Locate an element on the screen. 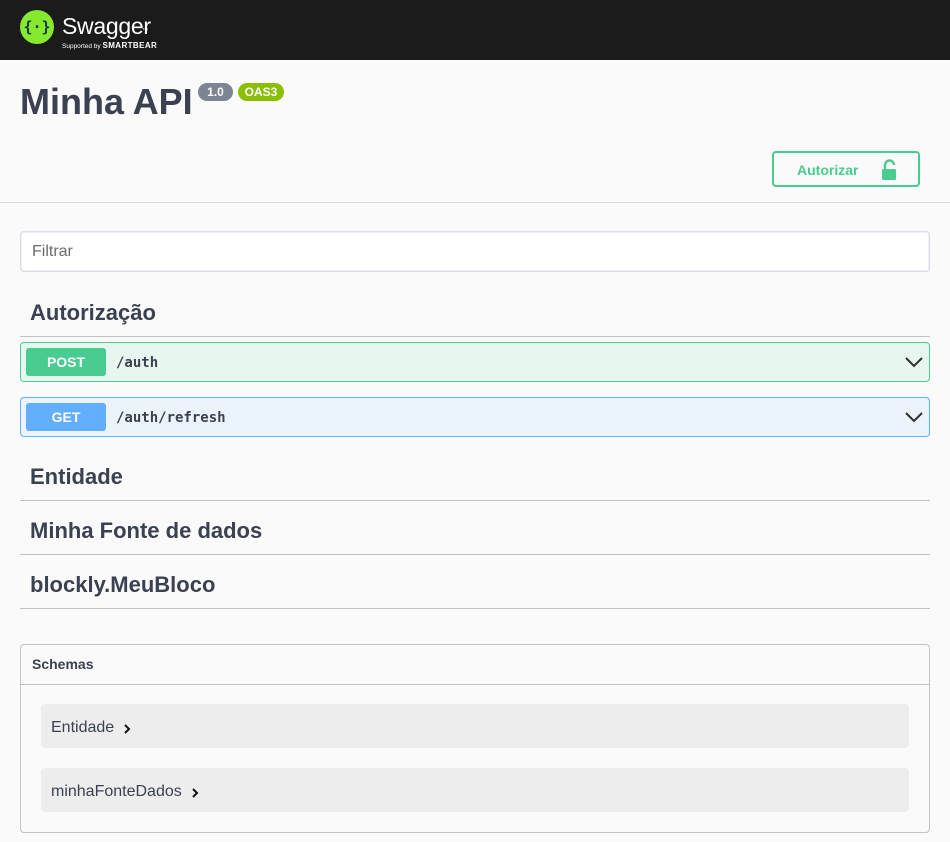 This screenshot has height=842, width=950. method-badge-get: GET is located at coordinates (66, 417).